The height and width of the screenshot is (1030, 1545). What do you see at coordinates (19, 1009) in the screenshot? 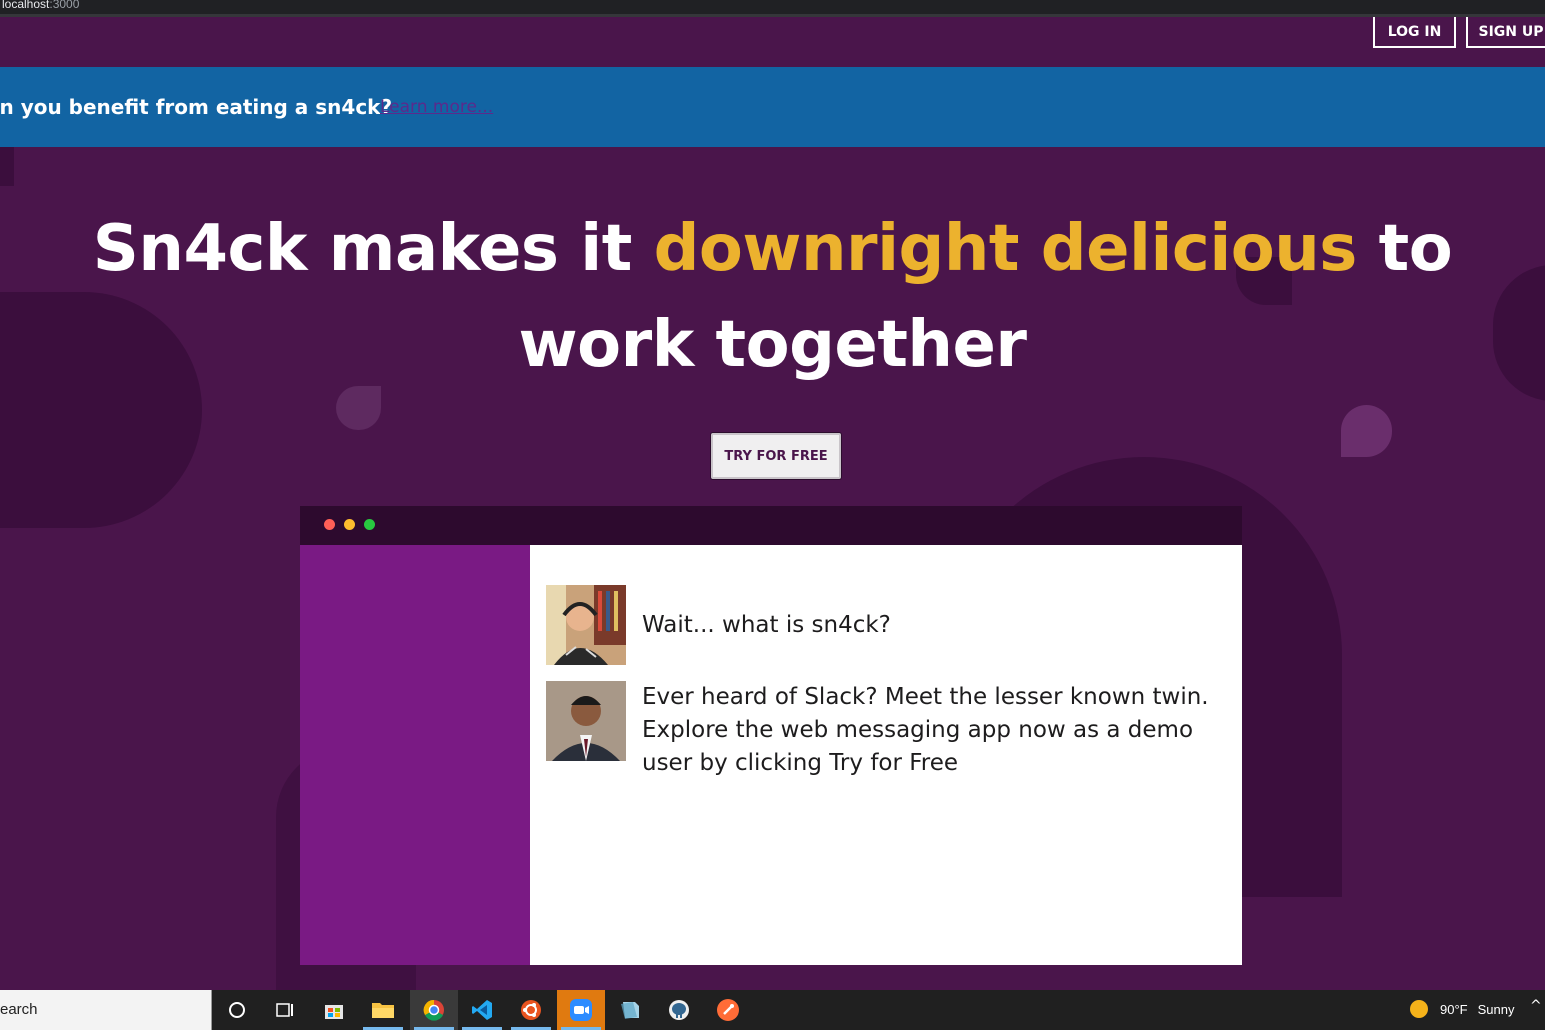
I see `taskbar-search-text: earch` at bounding box center [19, 1009].